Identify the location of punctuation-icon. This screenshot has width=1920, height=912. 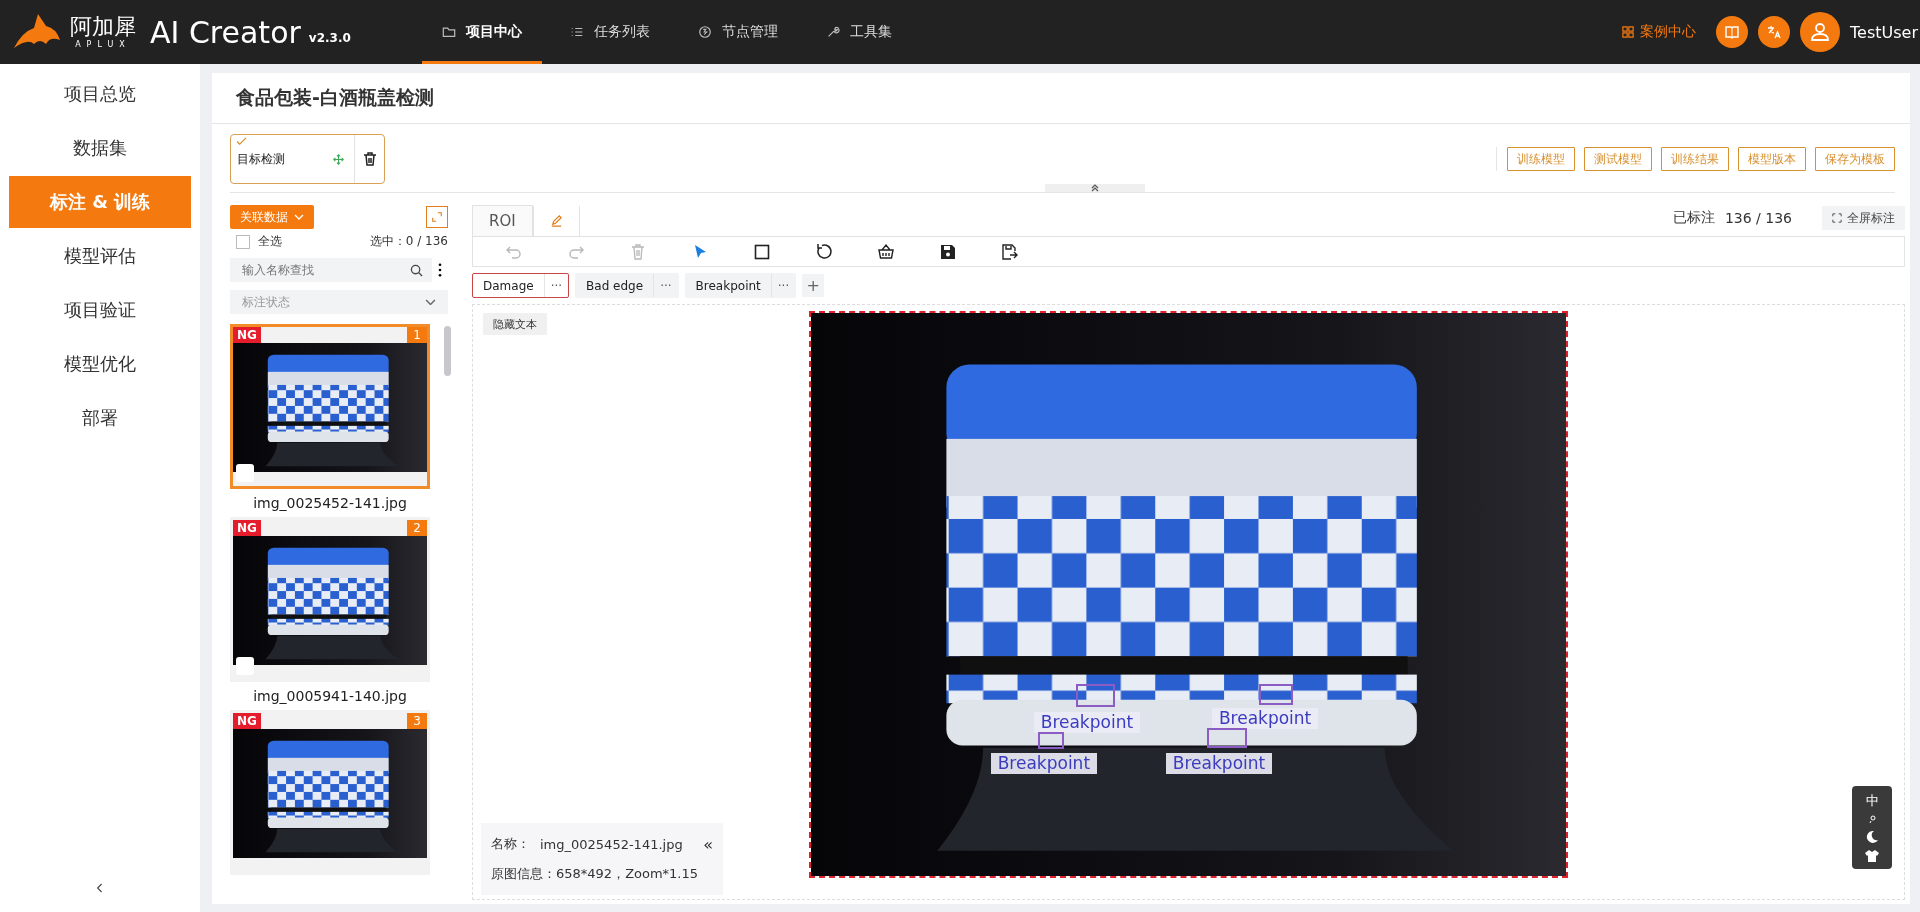
(1872, 820).